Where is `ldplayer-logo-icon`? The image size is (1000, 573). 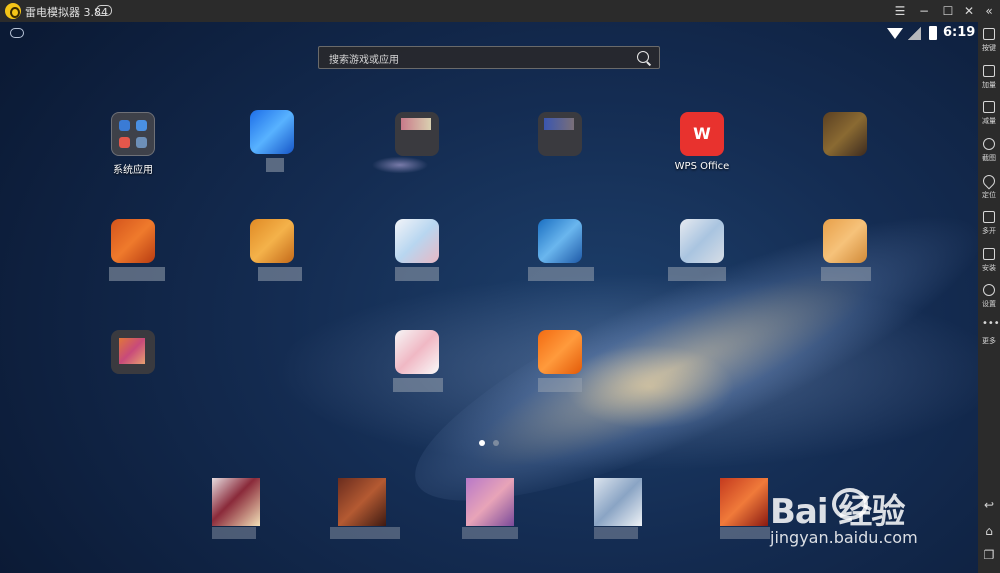
ldplayer-logo-icon is located at coordinates (13, 11).